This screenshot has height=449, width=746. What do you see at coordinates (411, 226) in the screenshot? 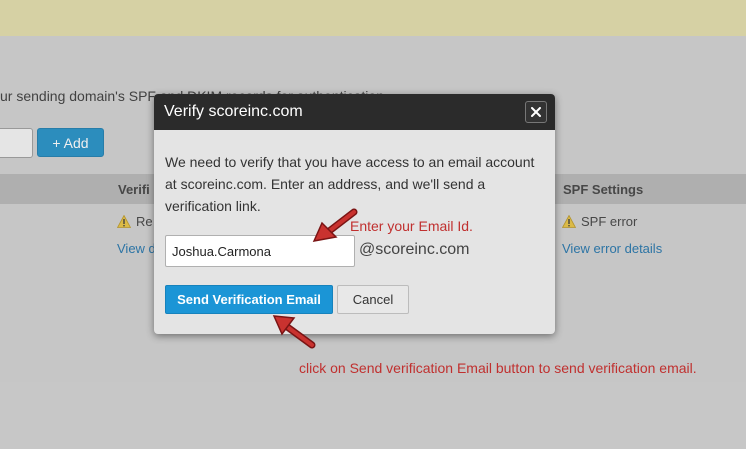
I see `email-hint-annotation: Enter your Email Id.` at bounding box center [411, 226].